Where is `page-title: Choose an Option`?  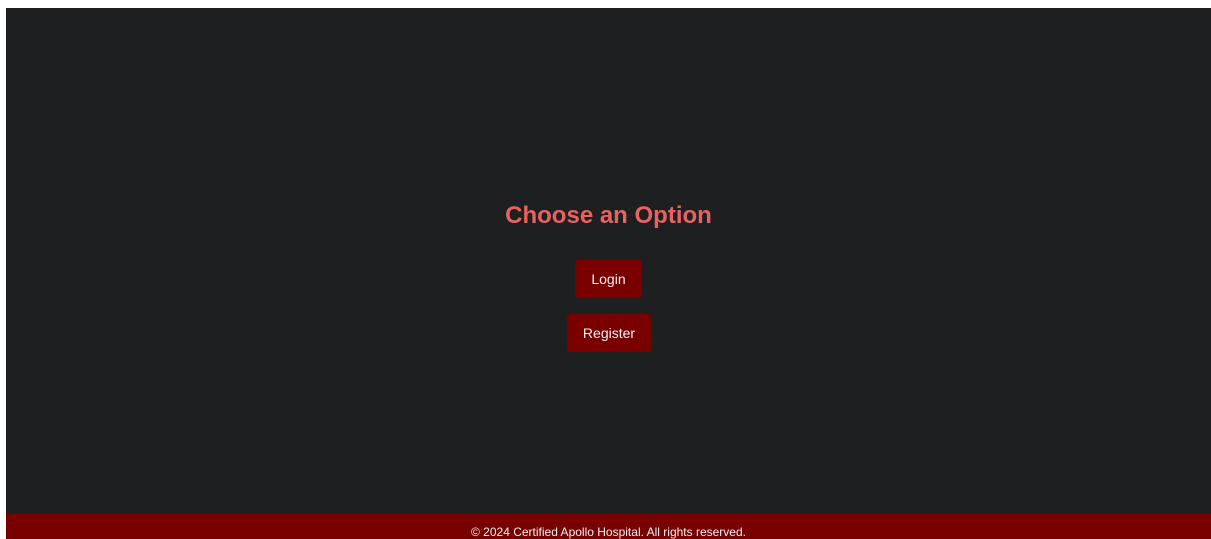 page-title: Choose an Option is located at coordinates (608, 215).